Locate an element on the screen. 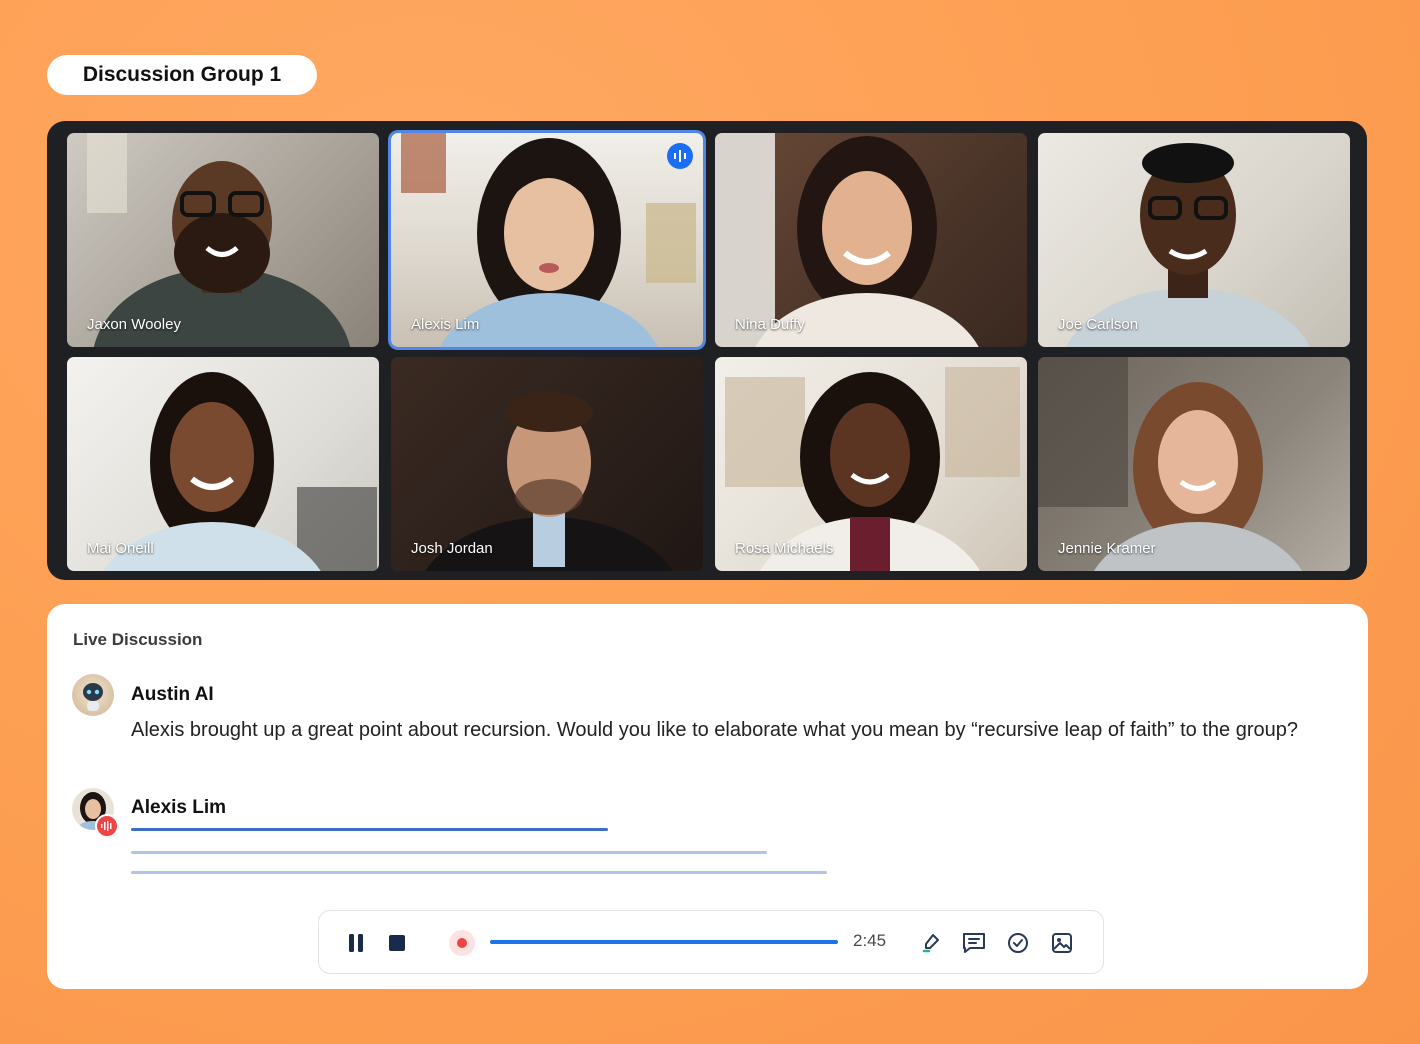 The height and width of the screenshot is (1044, 1420). video-tile-josh: Josh Jordan is located at coordinates (547, 464).